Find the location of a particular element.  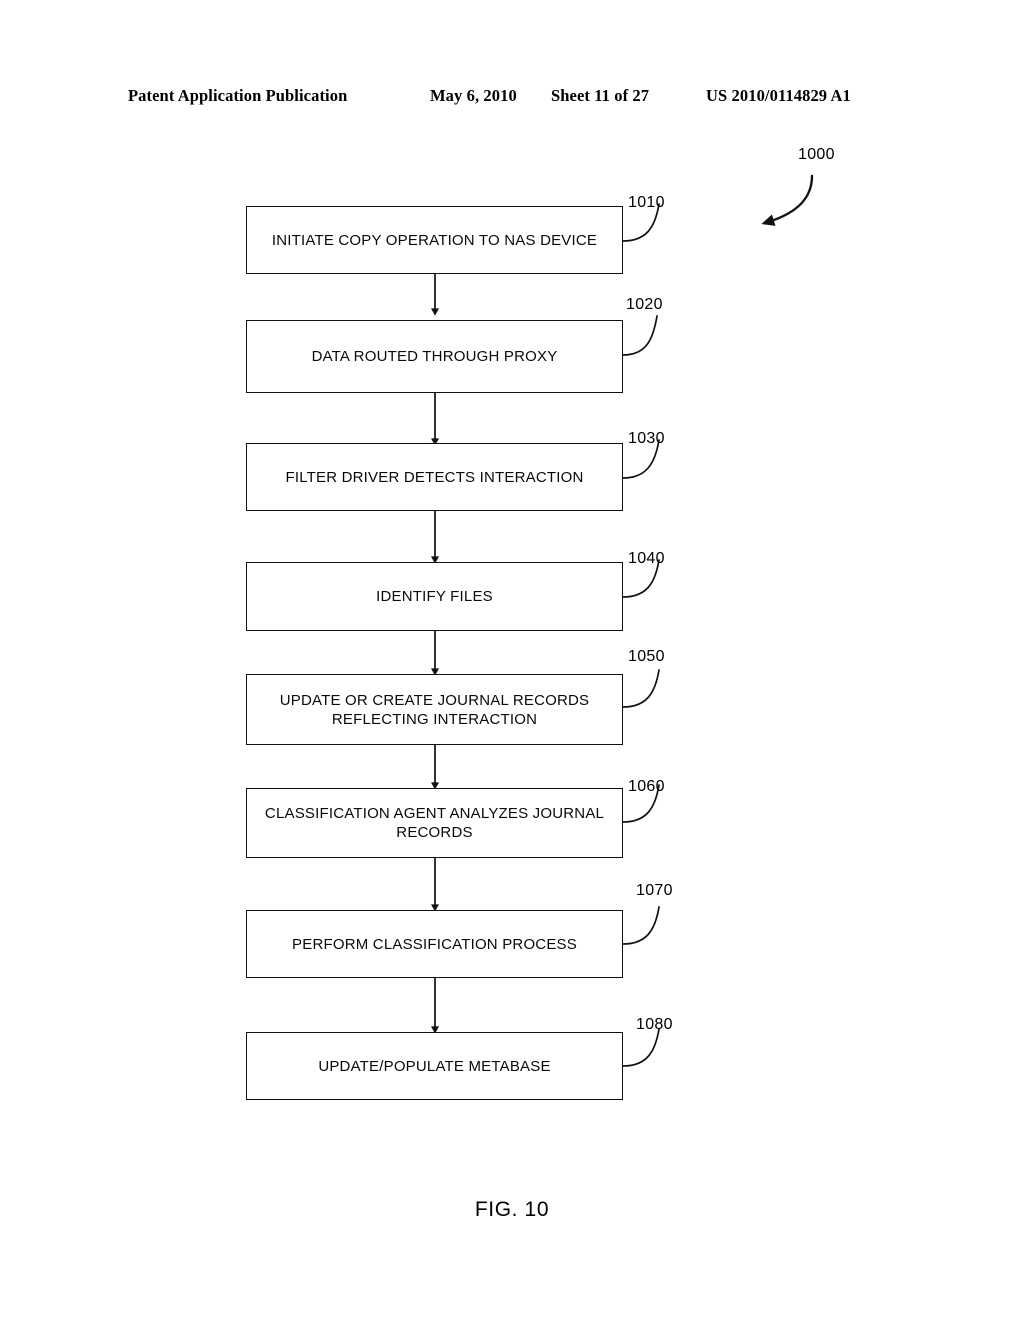

ref-label-1040: 1040 is located at coordinates (646, 558).